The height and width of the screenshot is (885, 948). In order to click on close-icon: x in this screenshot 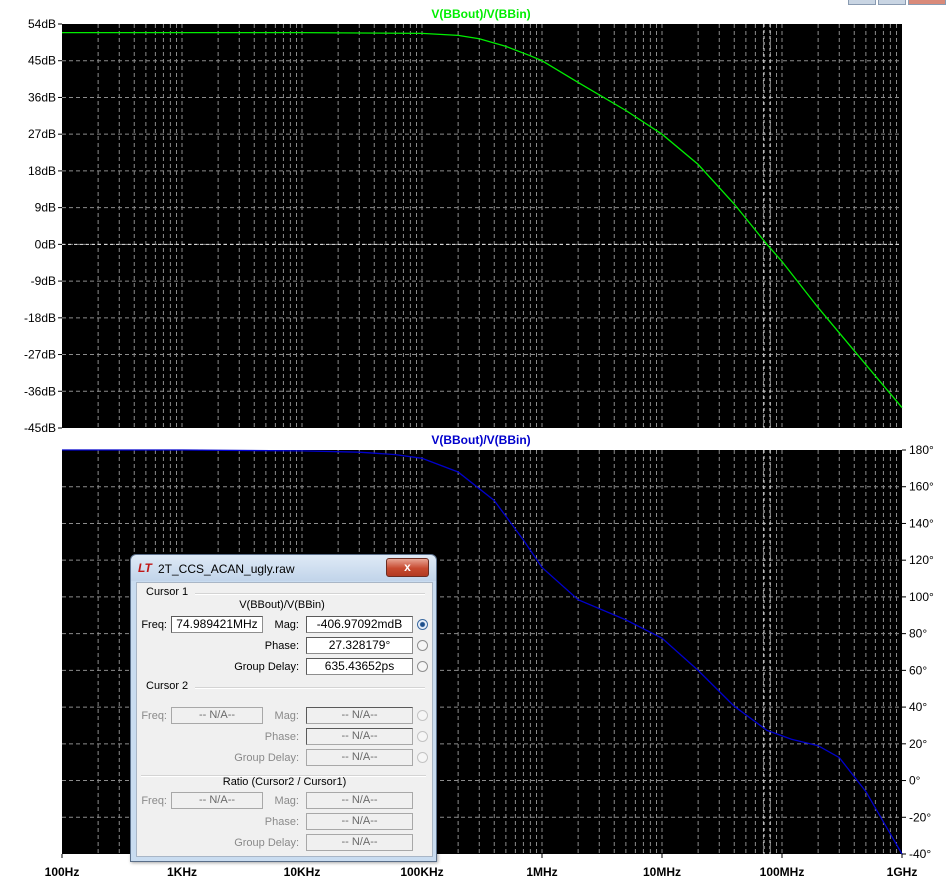, I will do `click(407, 567)`.